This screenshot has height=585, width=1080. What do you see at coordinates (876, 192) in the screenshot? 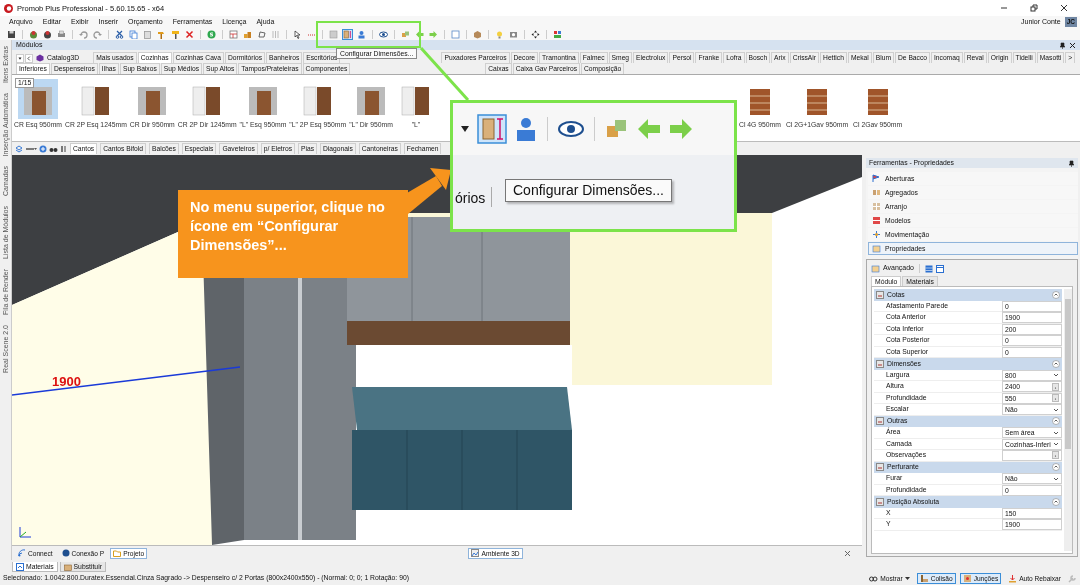
I see `parts-icon` at bounding box center [876, 192].